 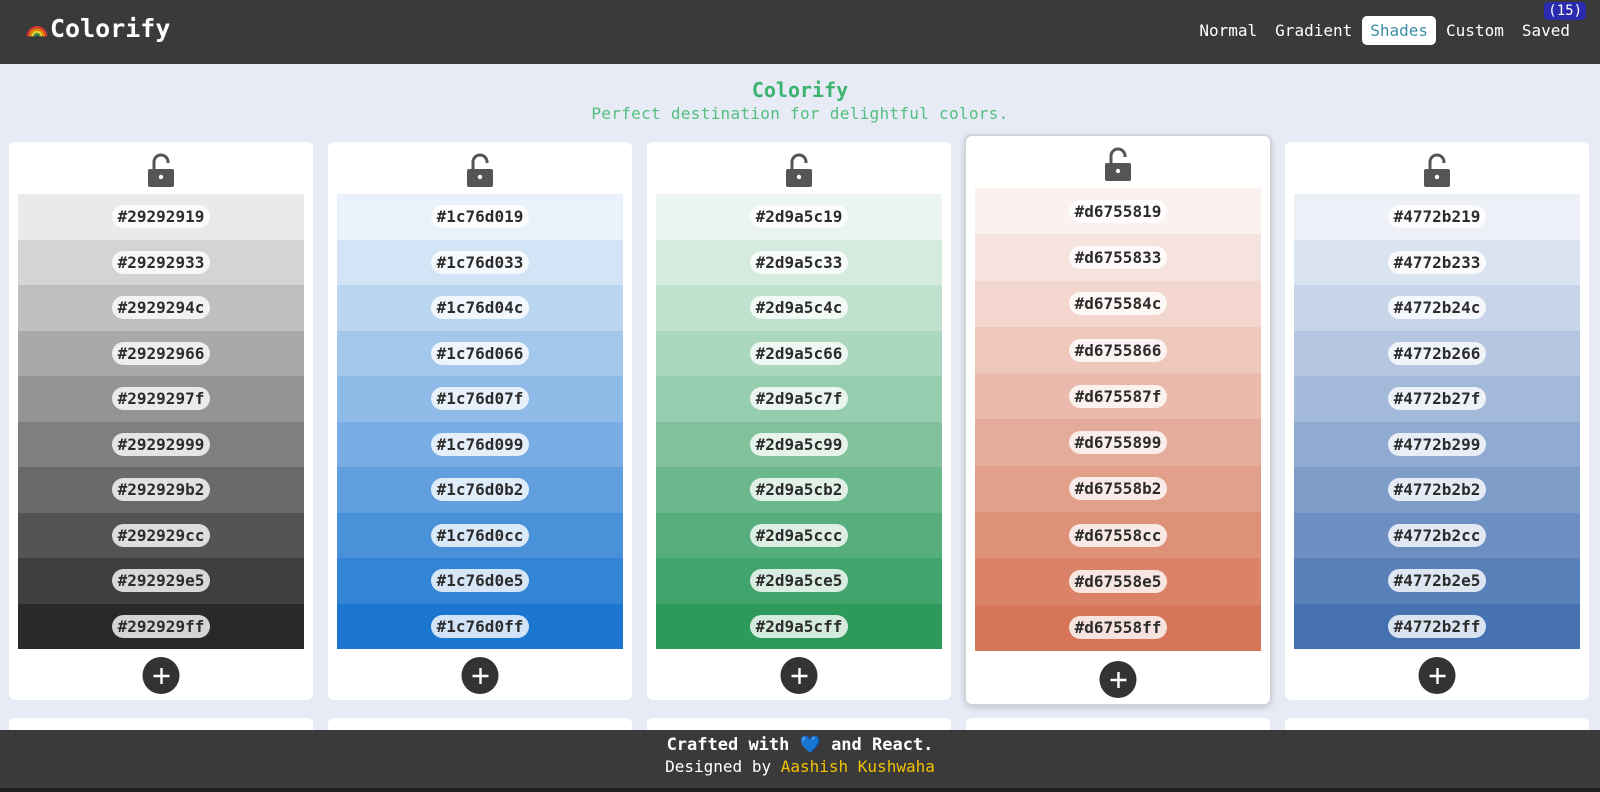 I want to click on shade-swatch: #4772b2e5, so click(x=1437, y=581).